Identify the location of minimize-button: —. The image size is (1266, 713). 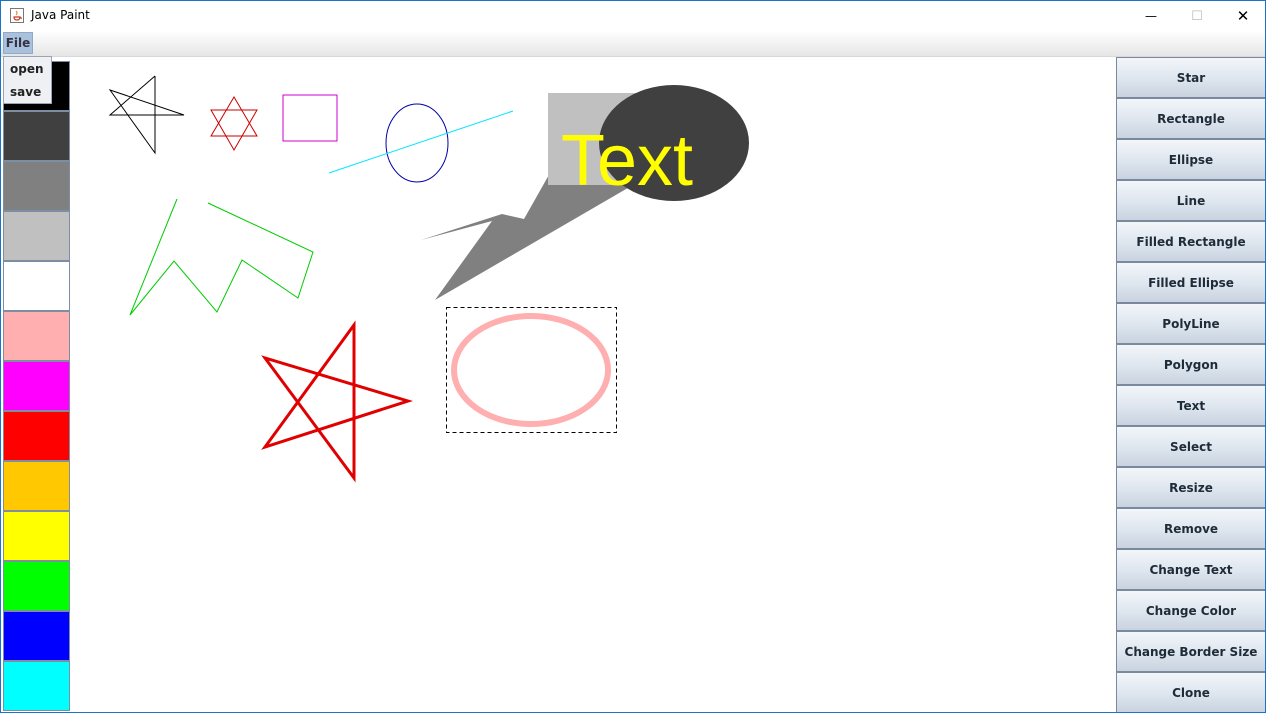
(1151, 16).